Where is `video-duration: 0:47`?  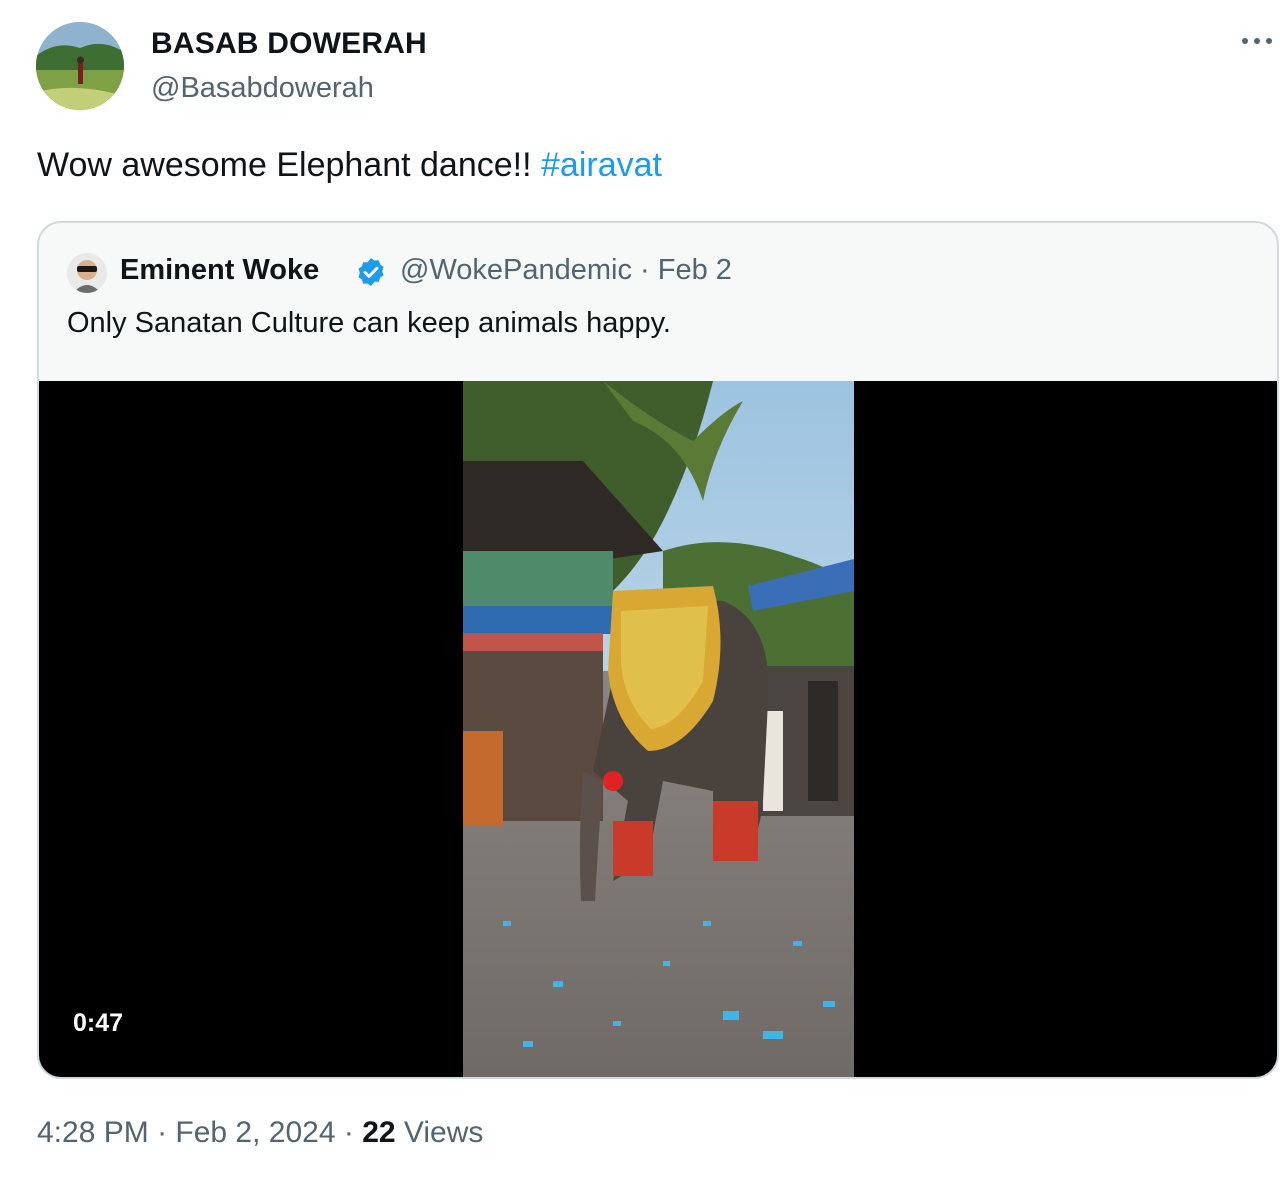 video-duration: 0:47 is located at coordinates (98, 1023).